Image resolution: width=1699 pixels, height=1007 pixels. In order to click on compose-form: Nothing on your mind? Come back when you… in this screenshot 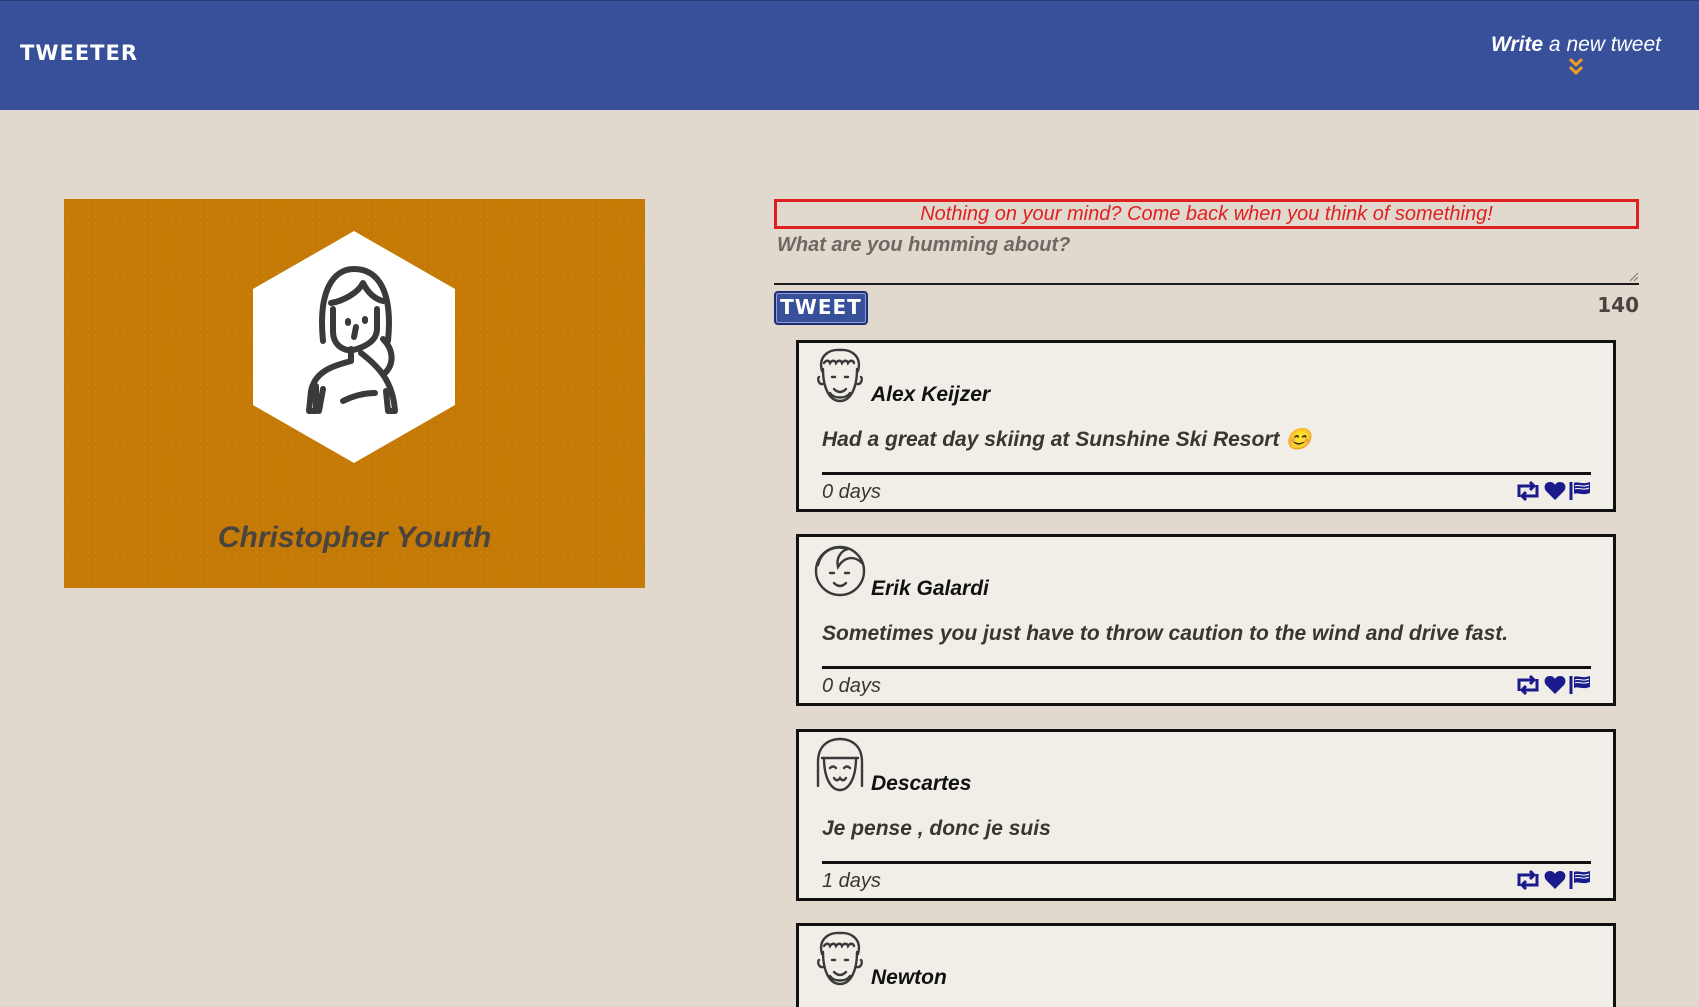, I will do `click(1206, 263)`.